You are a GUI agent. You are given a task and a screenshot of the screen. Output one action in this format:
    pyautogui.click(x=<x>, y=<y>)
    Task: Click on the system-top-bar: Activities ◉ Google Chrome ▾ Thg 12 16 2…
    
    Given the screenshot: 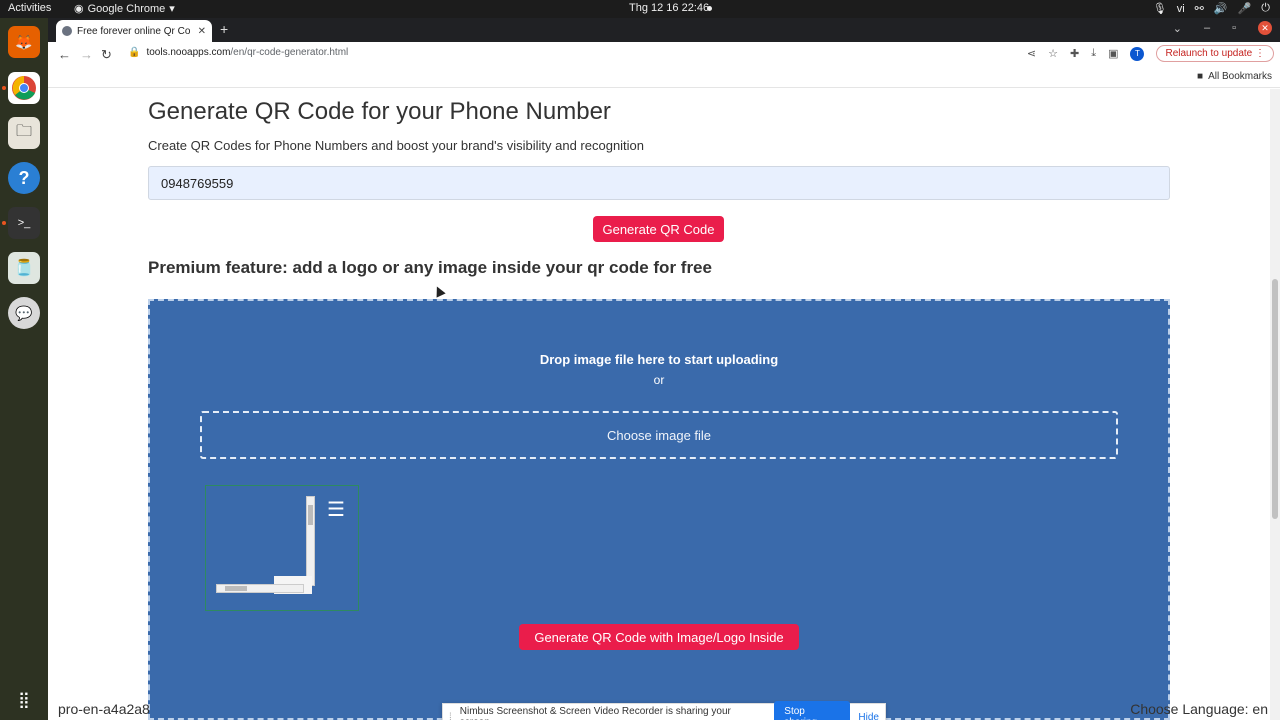 What is the action you would take?
    pyautogui.click(x=640, y=9)
    